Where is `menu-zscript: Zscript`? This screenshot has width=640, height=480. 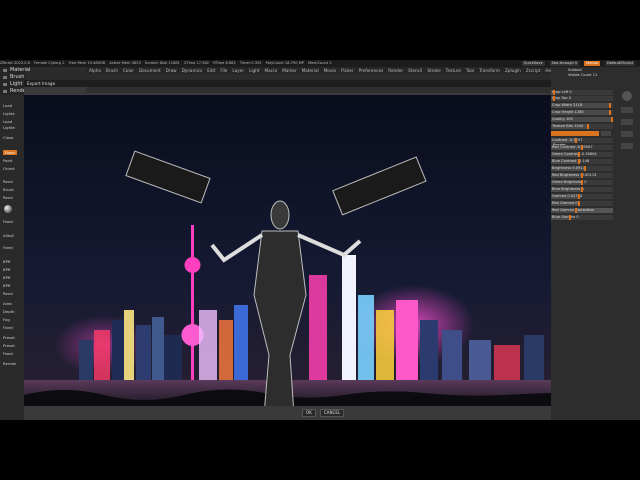 menu-zscript: Zscript is located at coordinates (533, 70).